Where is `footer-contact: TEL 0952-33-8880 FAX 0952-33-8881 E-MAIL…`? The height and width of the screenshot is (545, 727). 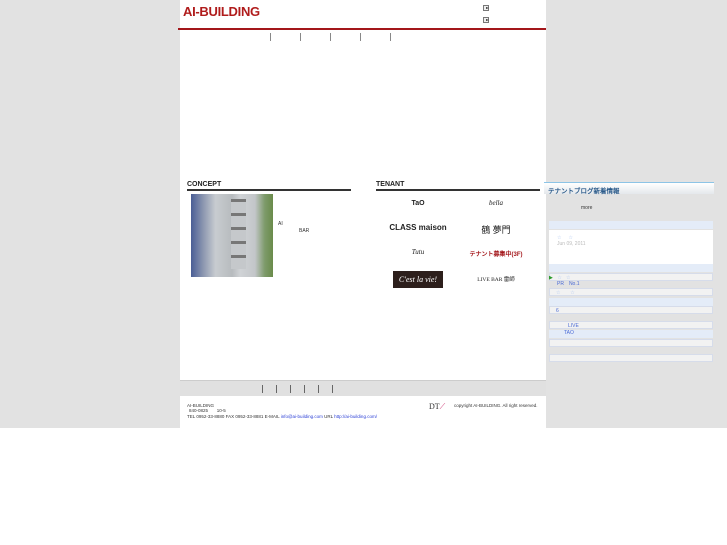
footer-contact: TEL 0952-33-8880 FAX 0952-33-8881 E-MAIL… is located at coordinates (282, 416).